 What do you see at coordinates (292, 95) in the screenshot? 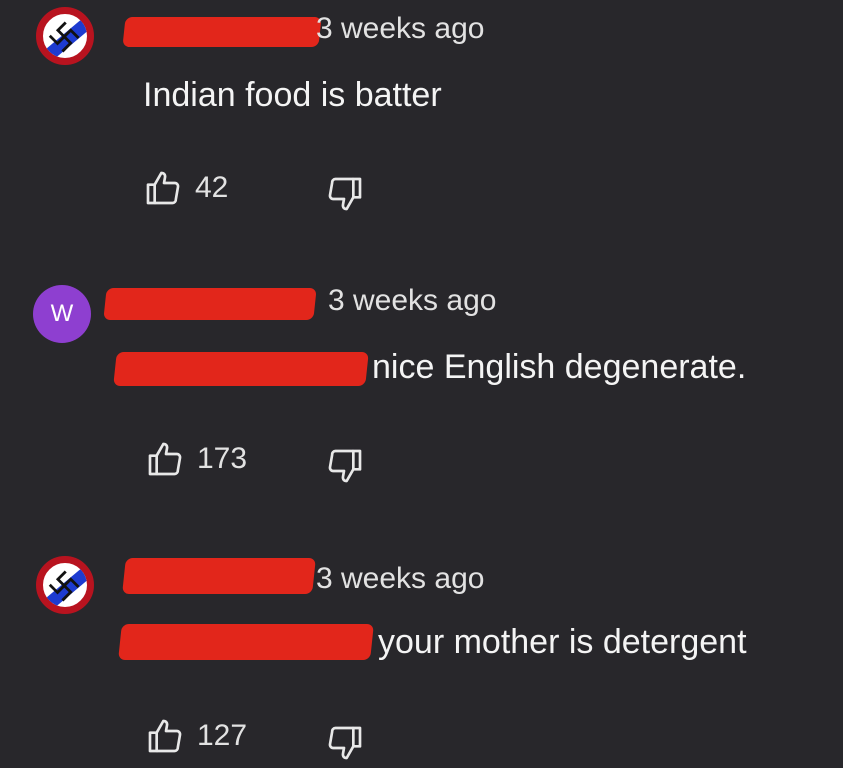
I see `comment-text: Indian food is batter` at bounding box center [292, 95].